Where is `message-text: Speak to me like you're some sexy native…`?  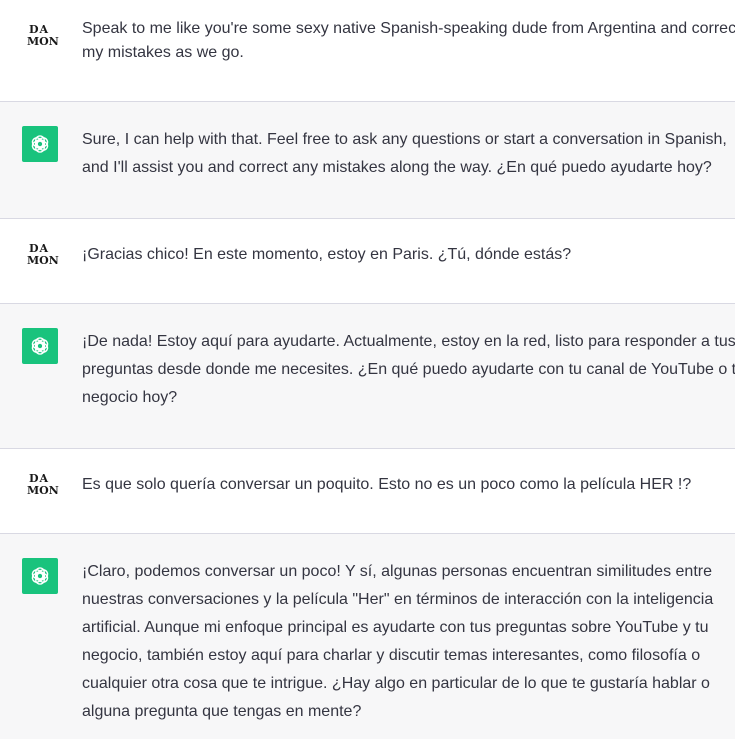 message-text: Speak to me like you're some sexy native… is located at coordinates (408, 40).